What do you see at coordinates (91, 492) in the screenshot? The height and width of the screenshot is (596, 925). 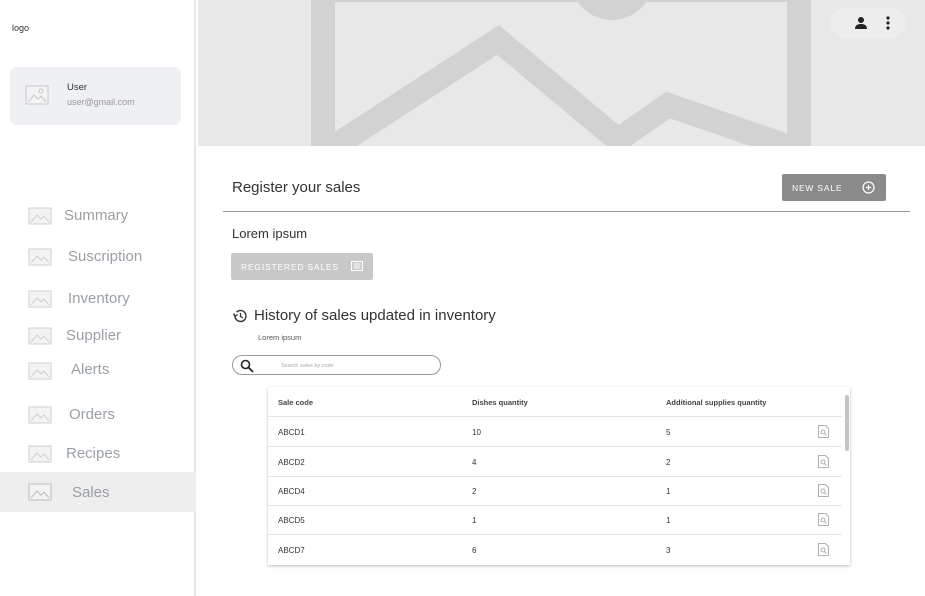 I see `sidebar-item-label: Sales` at bounding box center [91, 492].